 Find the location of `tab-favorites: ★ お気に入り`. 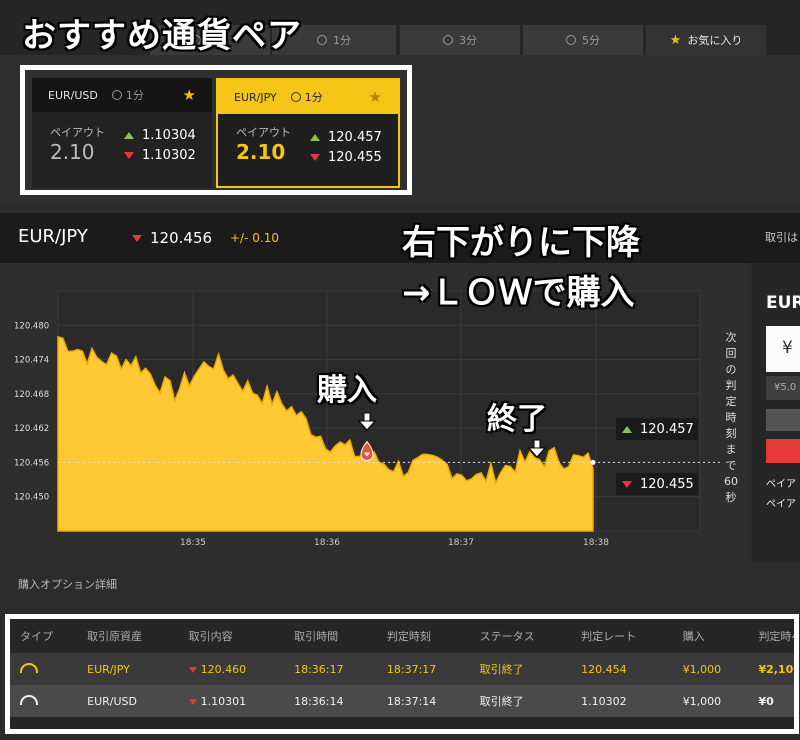

tab-favorites: ★ お気に入り is located at coordinates (706, 40).